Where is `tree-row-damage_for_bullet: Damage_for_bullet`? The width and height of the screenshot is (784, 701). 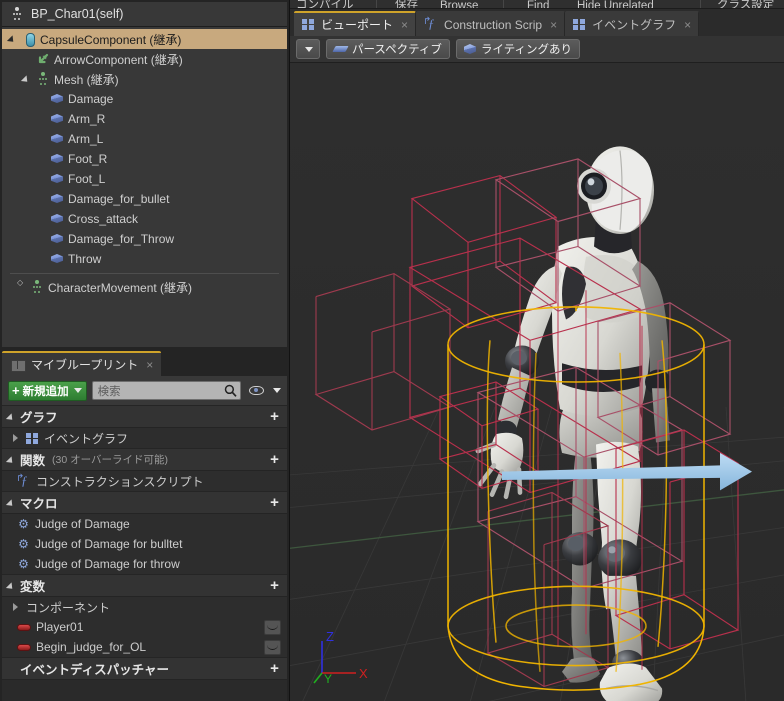 tree-row-damage_for_bullet: Damage_for_bullet is located at coordinates (144, 199).